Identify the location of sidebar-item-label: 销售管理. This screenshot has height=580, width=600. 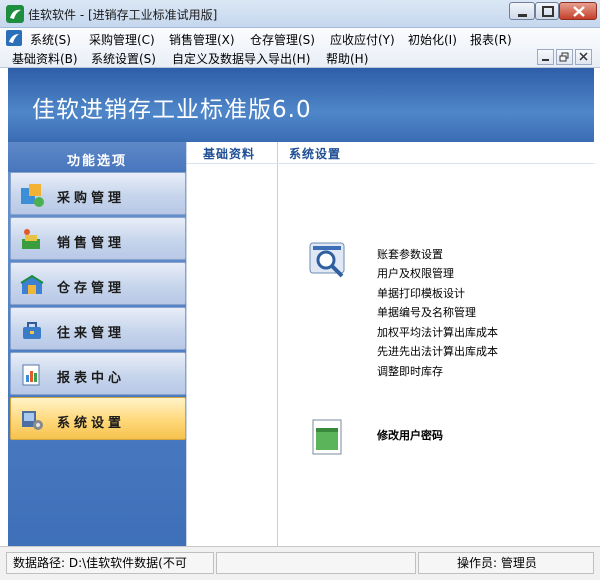
(91, 243).